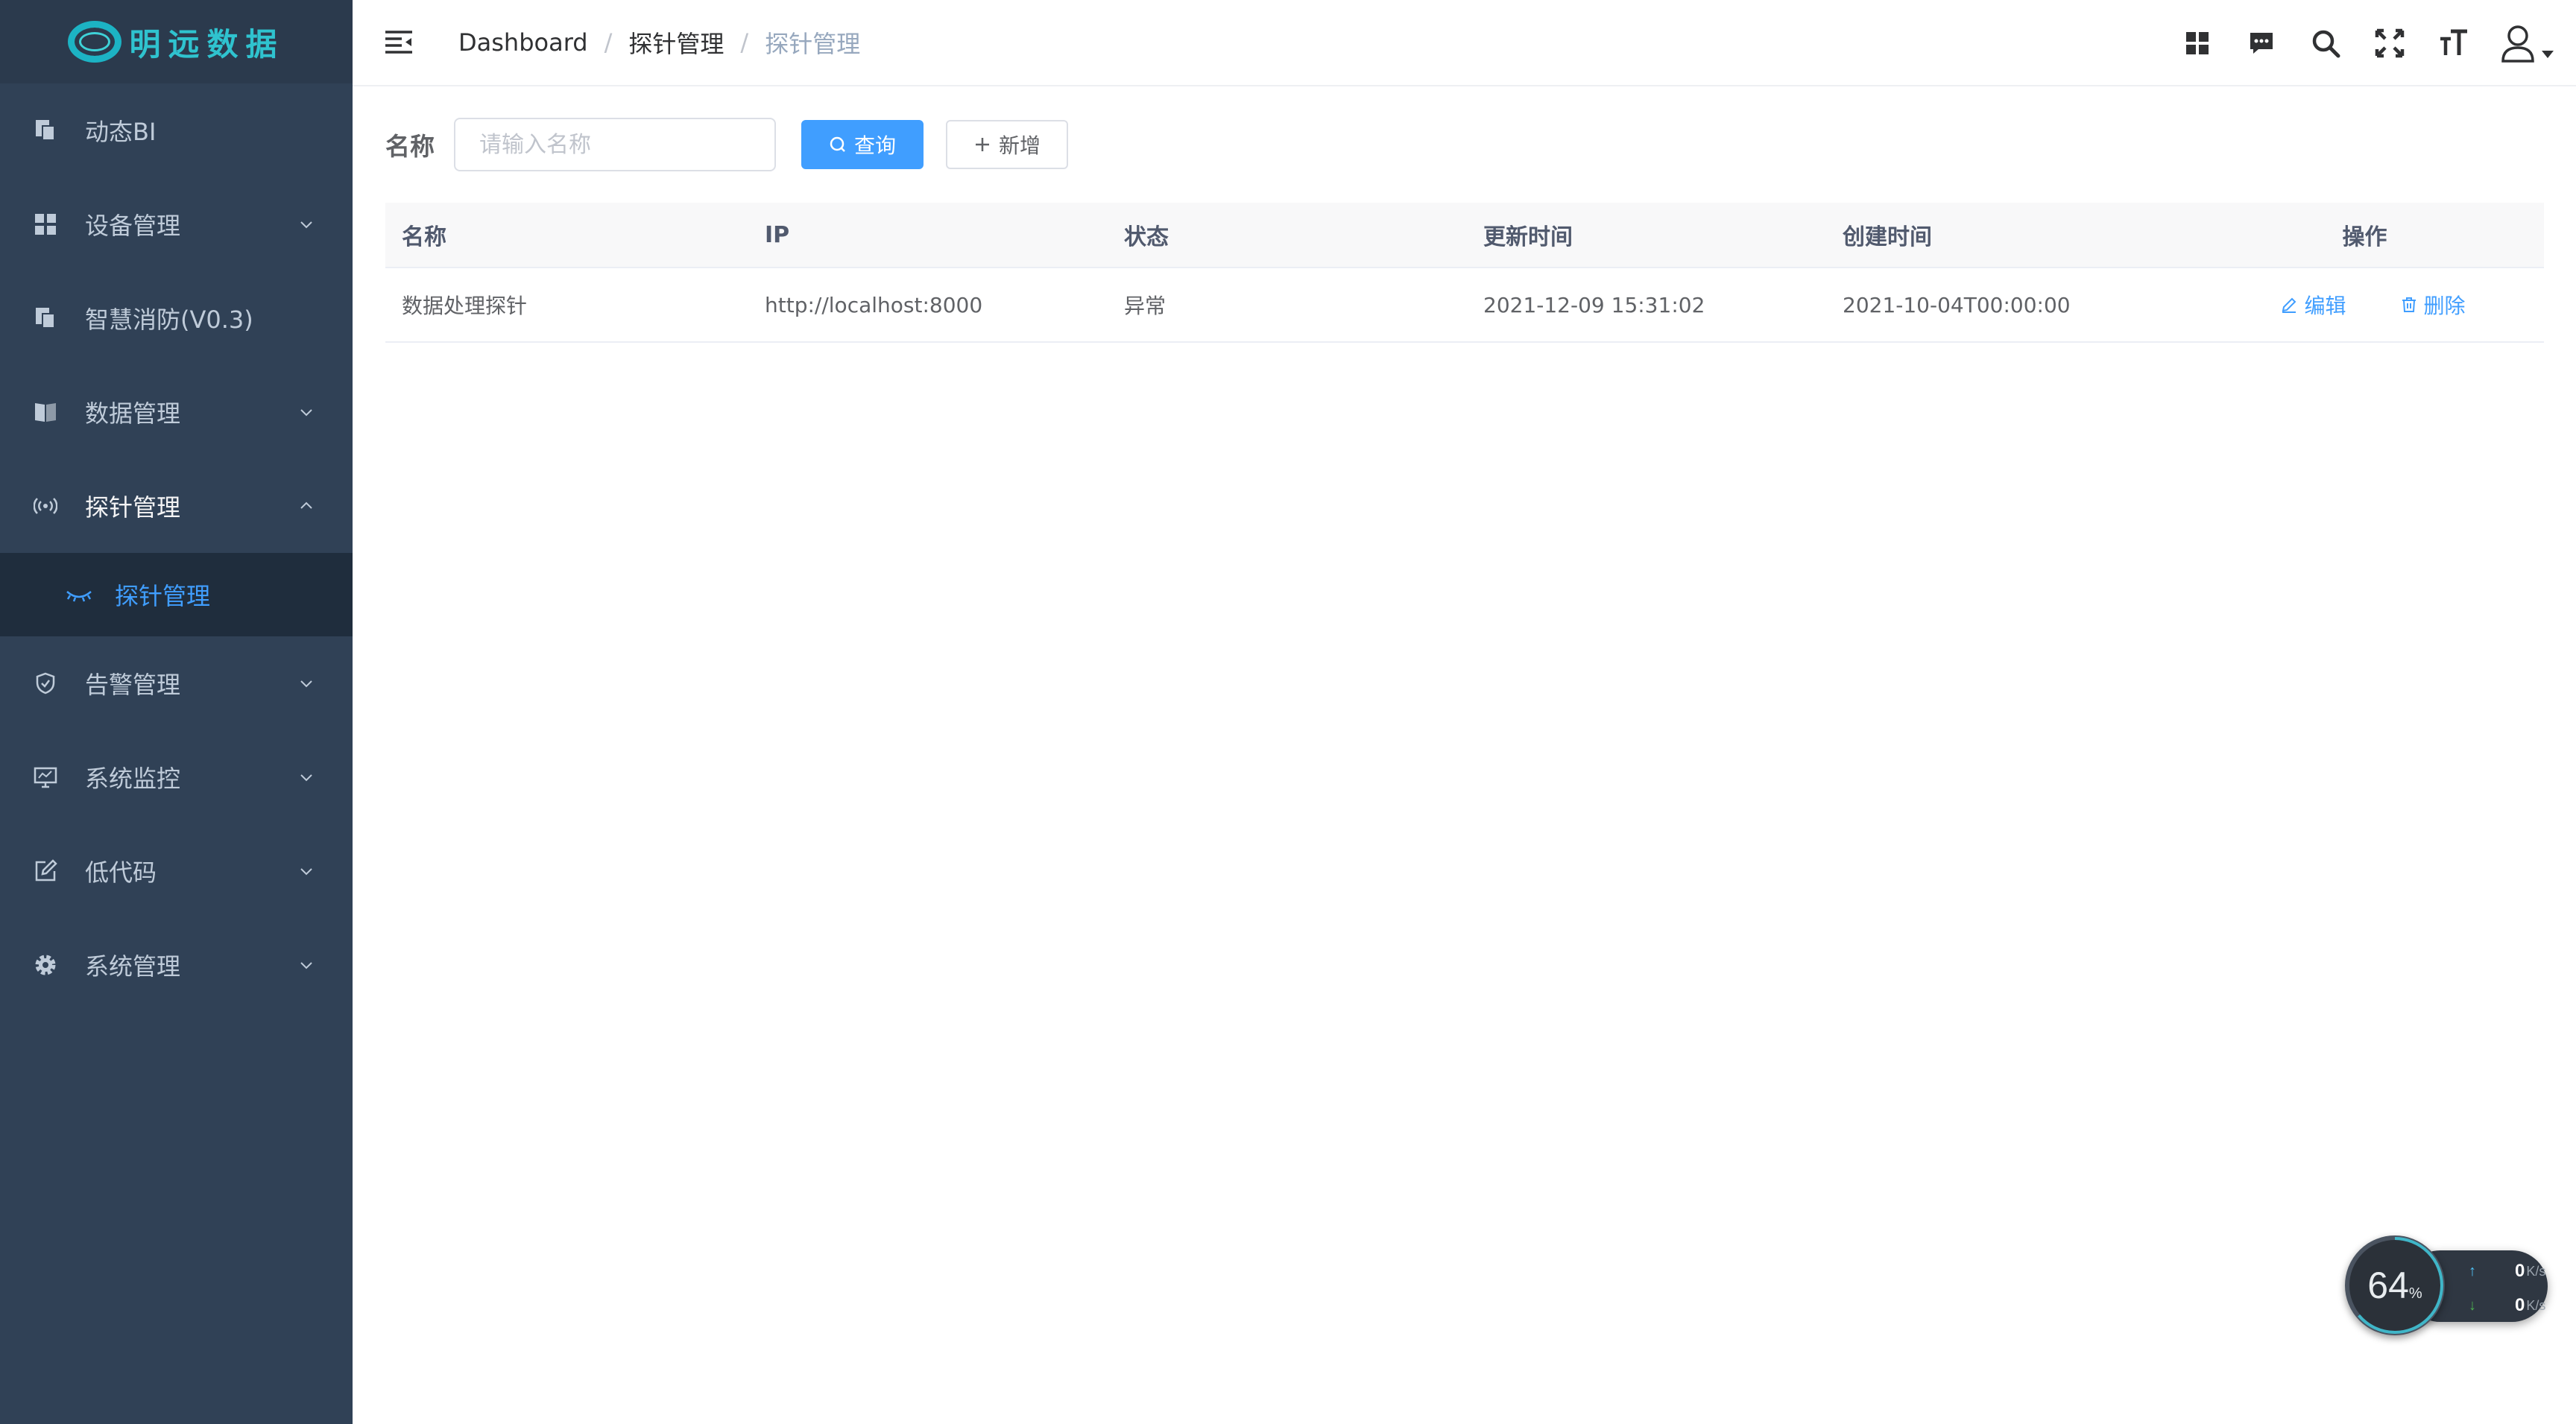 The height and width of the screenshot is (1424, 2576). I want to click on delete-button-label: 删除, so click(2444, 306).